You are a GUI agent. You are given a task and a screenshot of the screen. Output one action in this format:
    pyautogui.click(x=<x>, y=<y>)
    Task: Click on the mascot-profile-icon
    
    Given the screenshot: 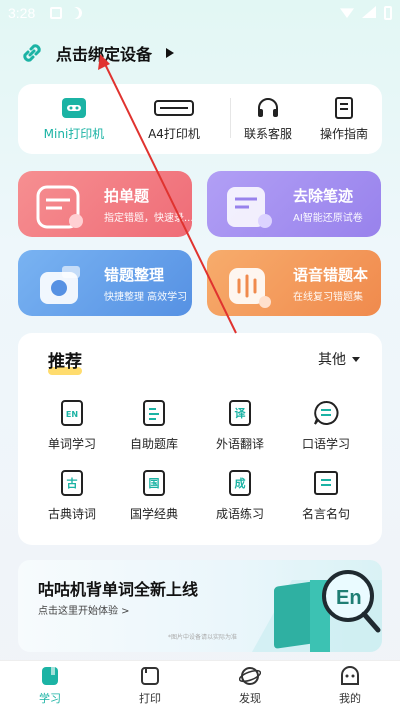 What is the action you would take?
    pyautogui.click(x=350, y=675)
    